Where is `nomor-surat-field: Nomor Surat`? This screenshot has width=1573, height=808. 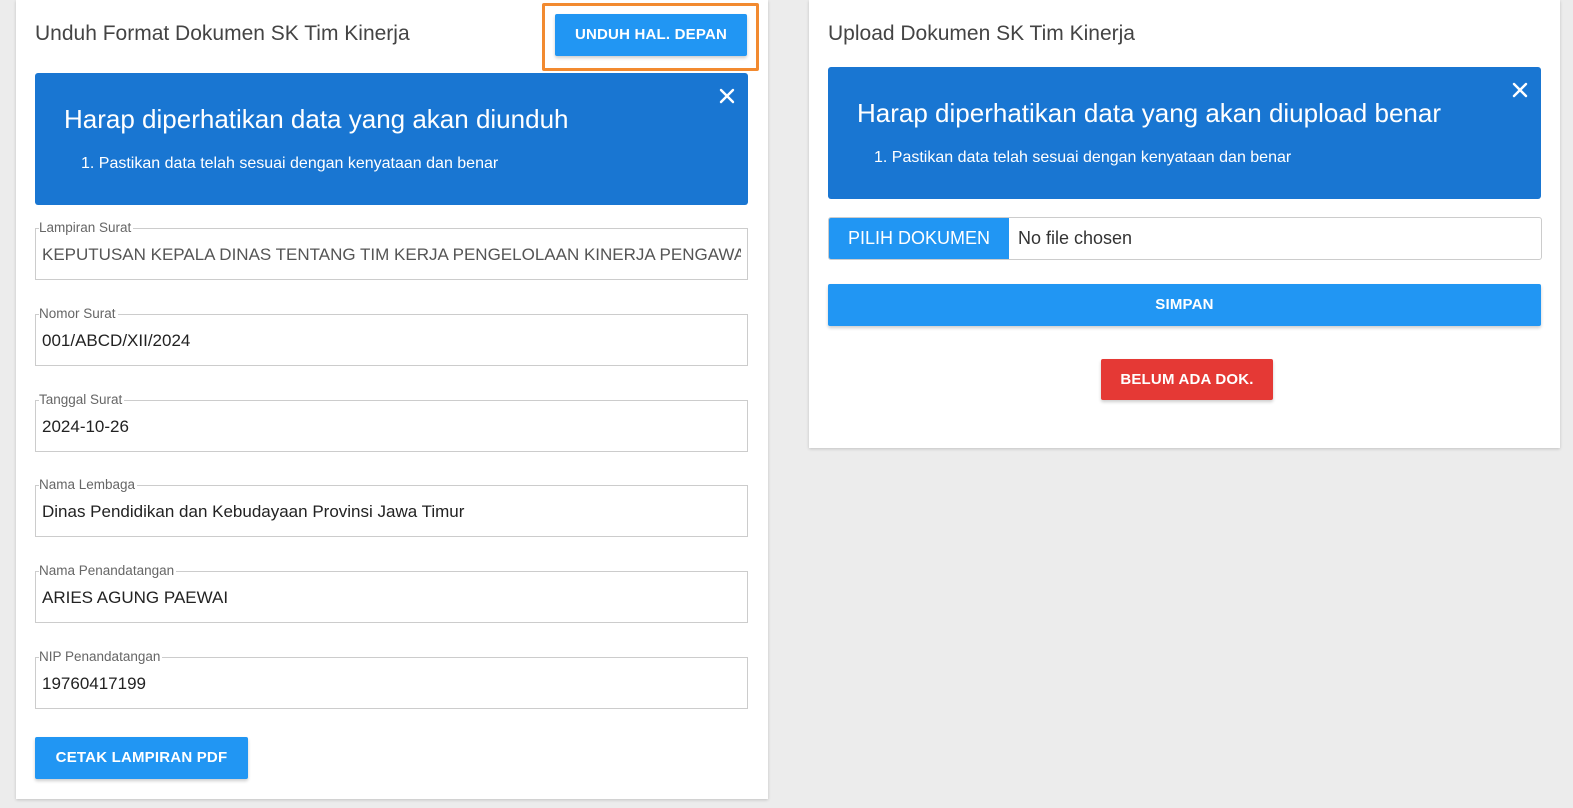 nomor-surat-field: Nomor Surat is located at coordinates (391, 336).